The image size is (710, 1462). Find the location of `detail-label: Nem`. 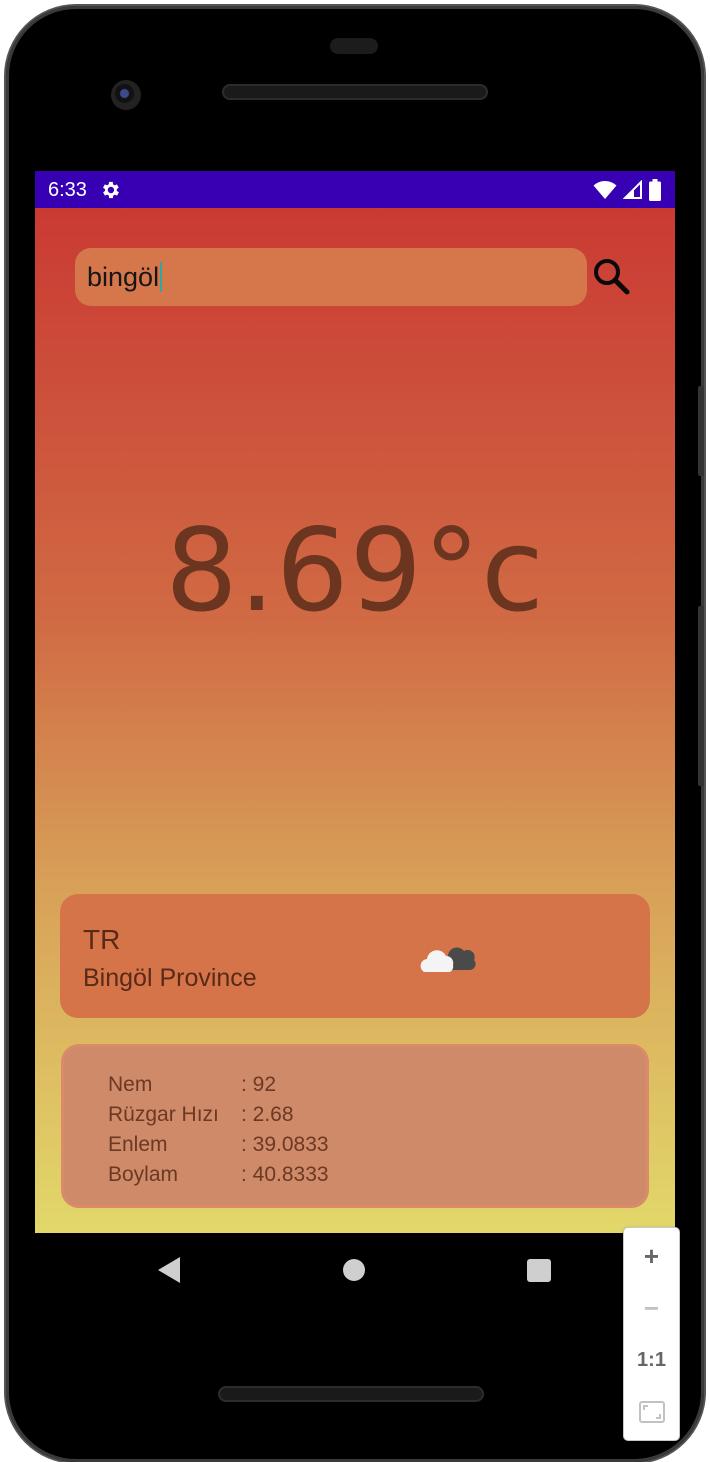

detail-label: Nem is located at coordinates (130, 1084).